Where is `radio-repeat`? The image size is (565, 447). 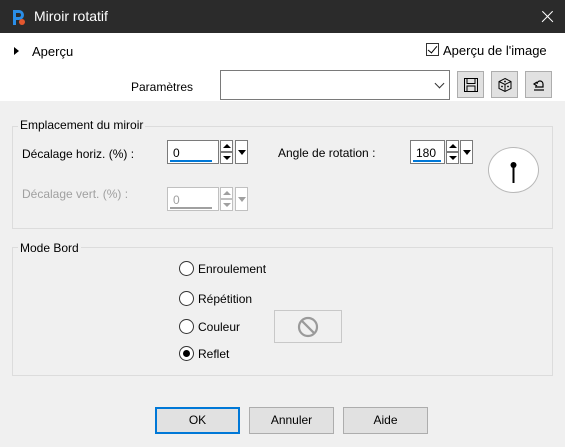 radio-repeat is located at coordinates (186, 298).